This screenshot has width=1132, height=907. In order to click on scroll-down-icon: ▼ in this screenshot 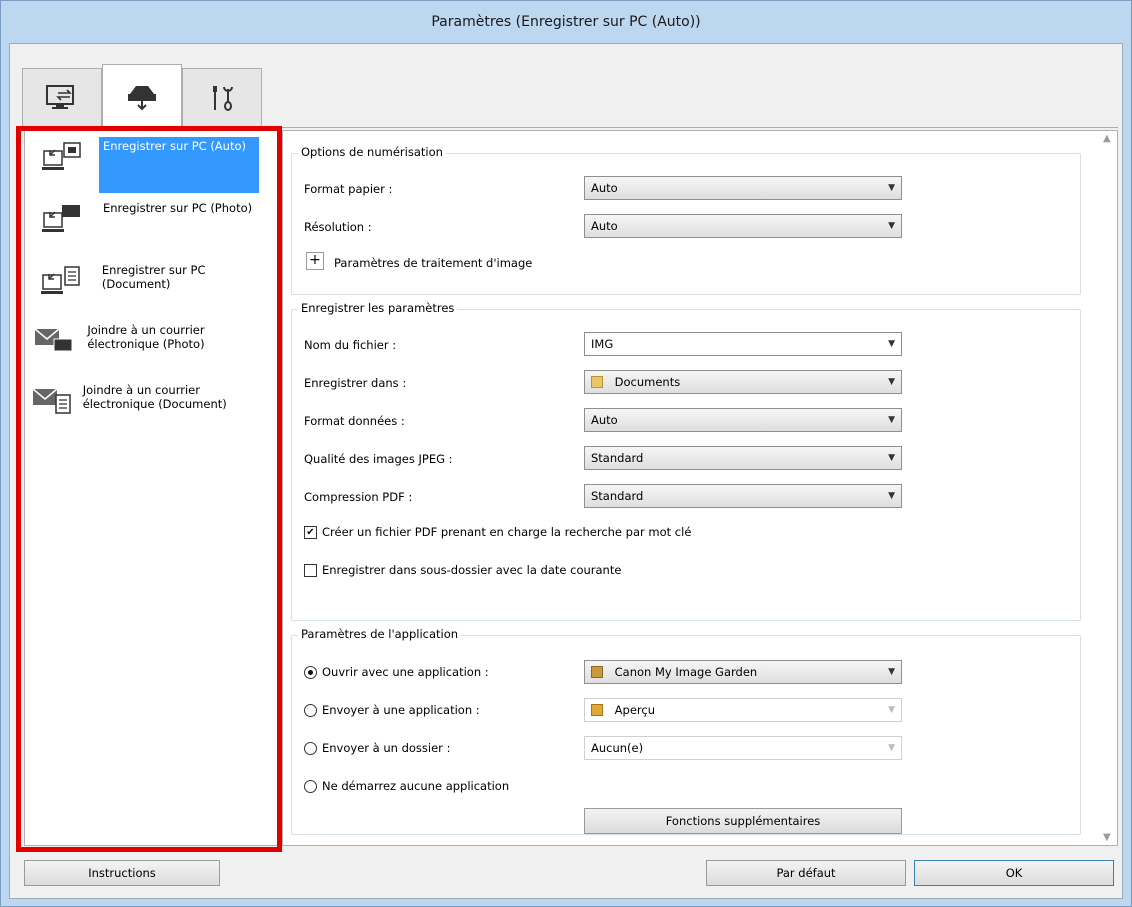, I will do `click(1107, 837)`.